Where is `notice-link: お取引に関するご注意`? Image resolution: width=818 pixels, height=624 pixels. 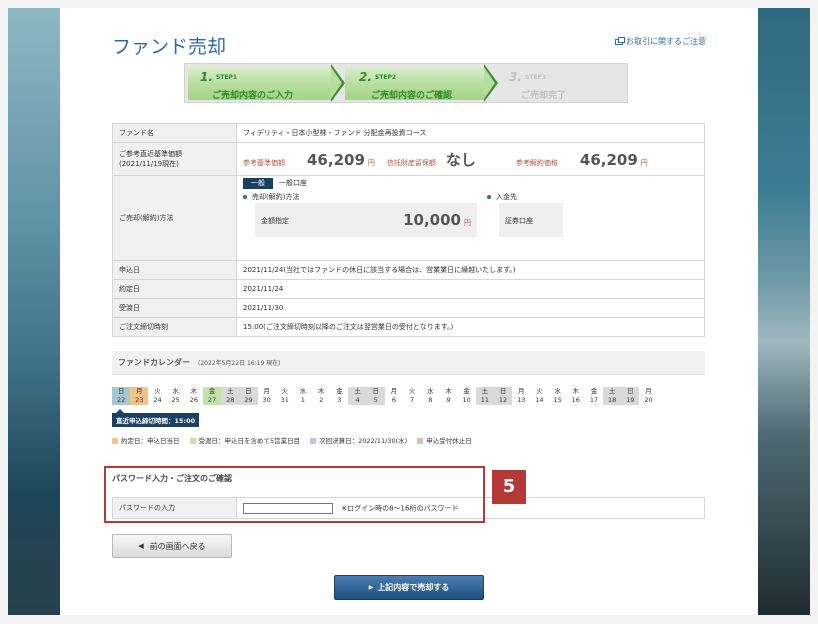
notice-link: お取引に関するご注意 is located at coordinates (660, 41).